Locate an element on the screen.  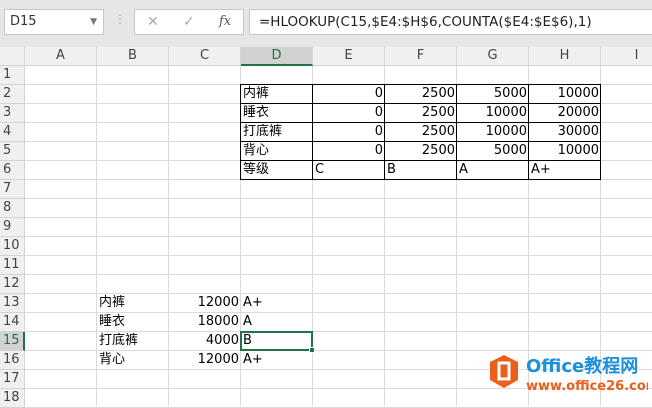
cancel-icon: ✕ is located at coordinates (153, 22).